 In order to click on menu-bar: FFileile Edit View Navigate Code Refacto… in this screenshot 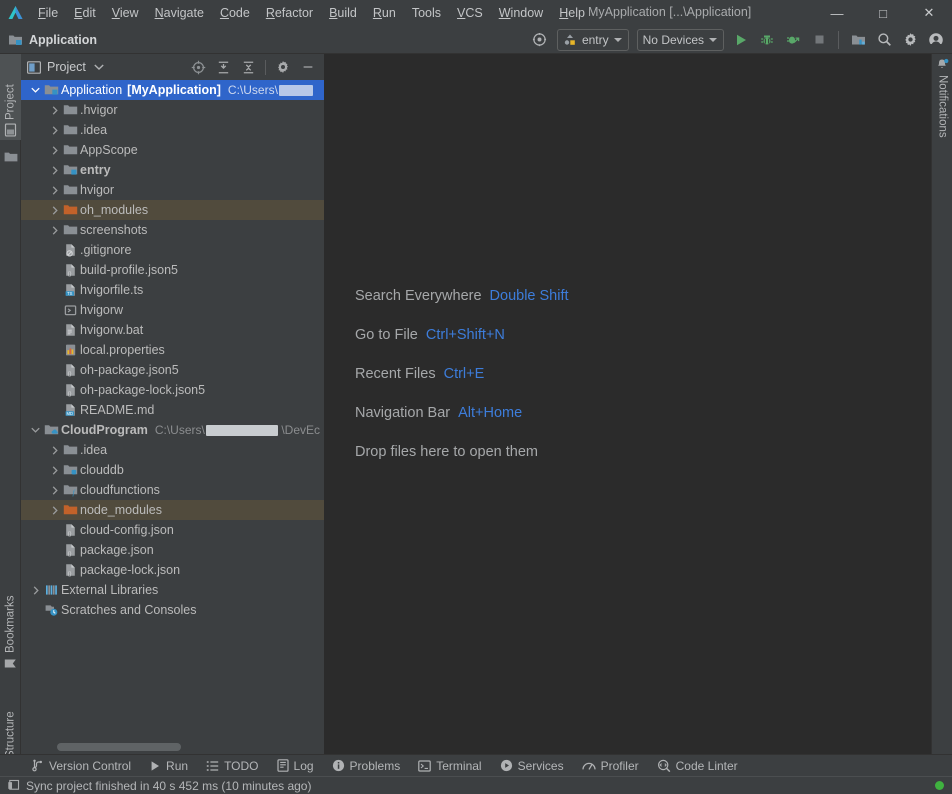, I will do `click(311, 13)`.